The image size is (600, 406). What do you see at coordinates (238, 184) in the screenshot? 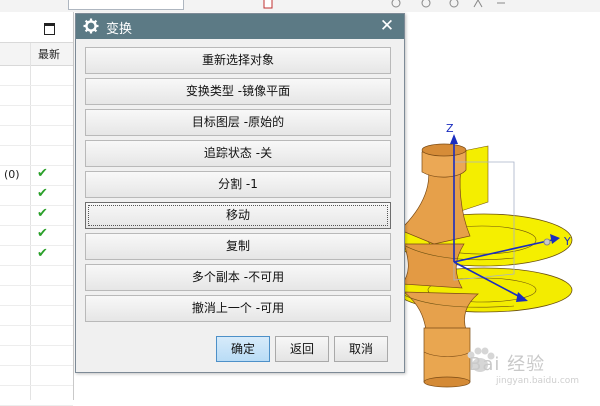
I see `subdivide-button: 分割 -1` at bounding box center [238, 184].